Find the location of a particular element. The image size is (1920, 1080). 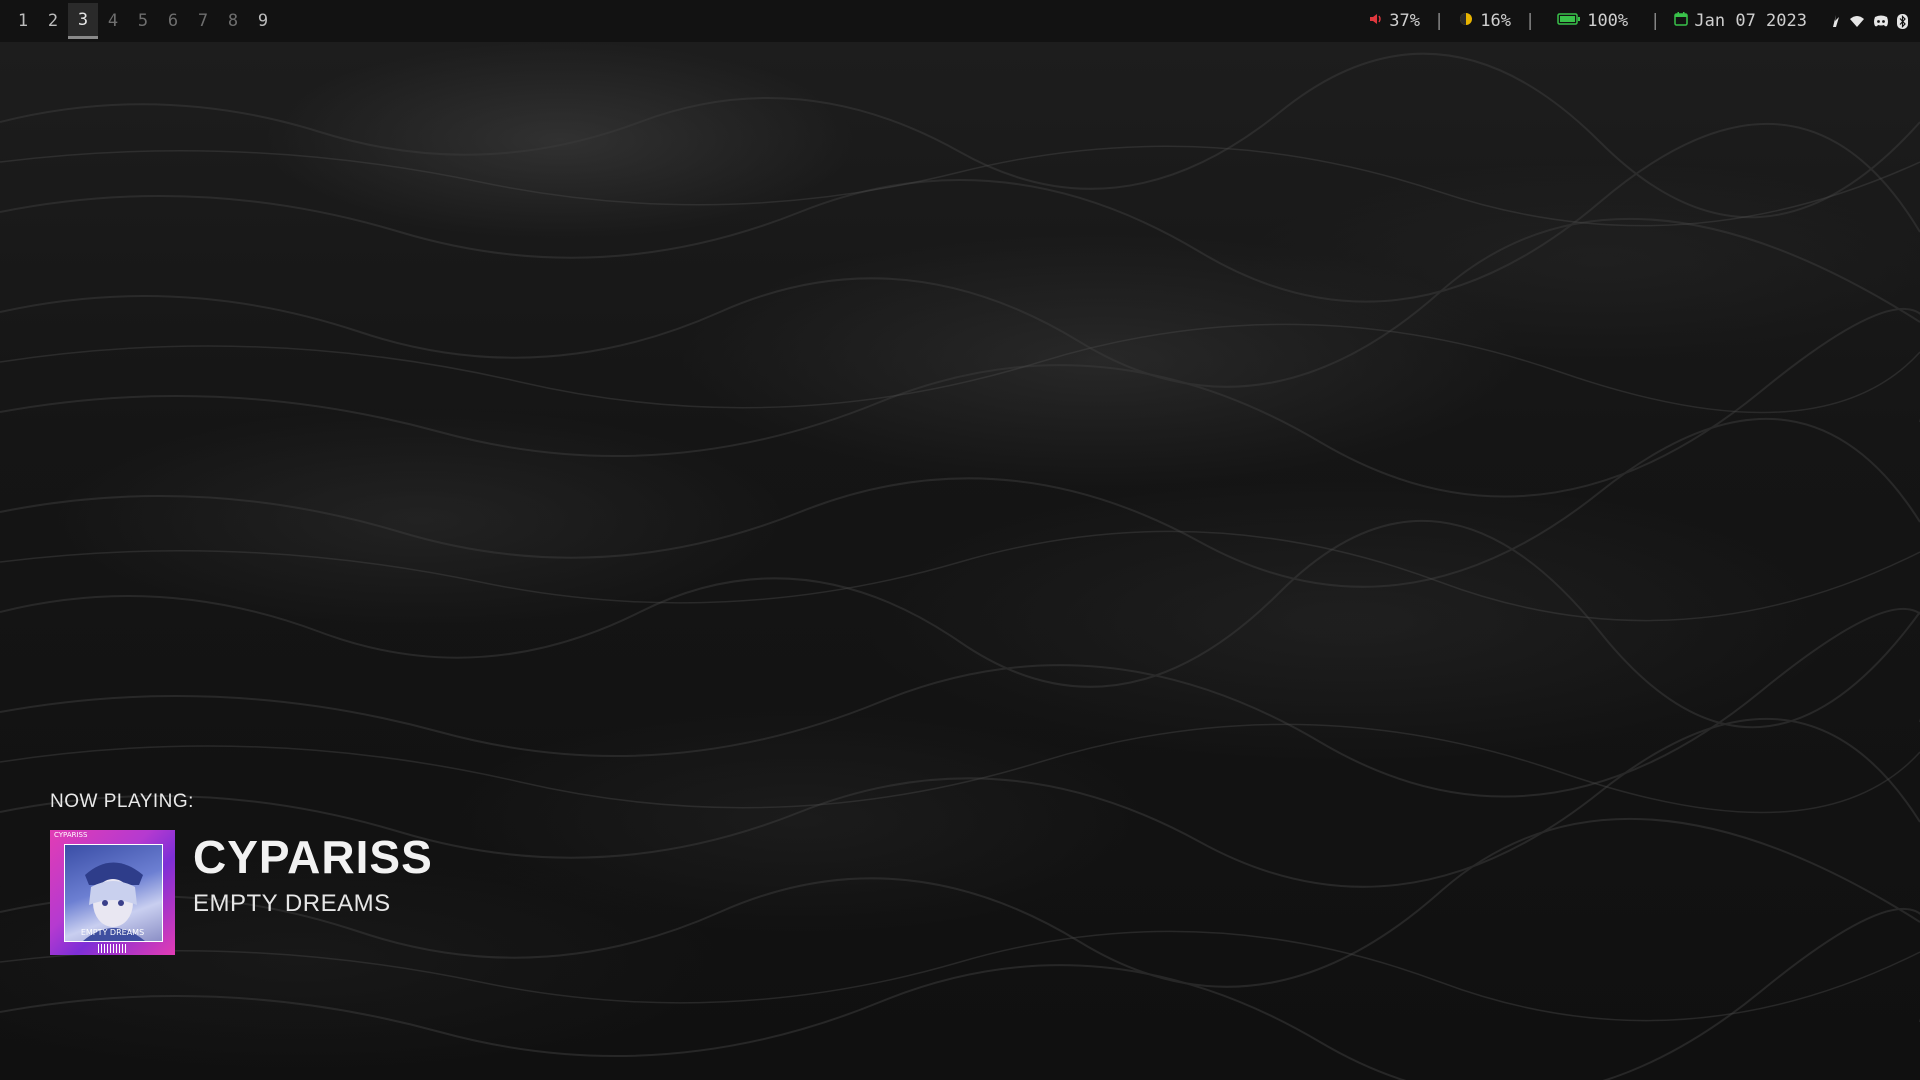

date-value: Jan 07 2023 is located at coordinates (1750, 21).